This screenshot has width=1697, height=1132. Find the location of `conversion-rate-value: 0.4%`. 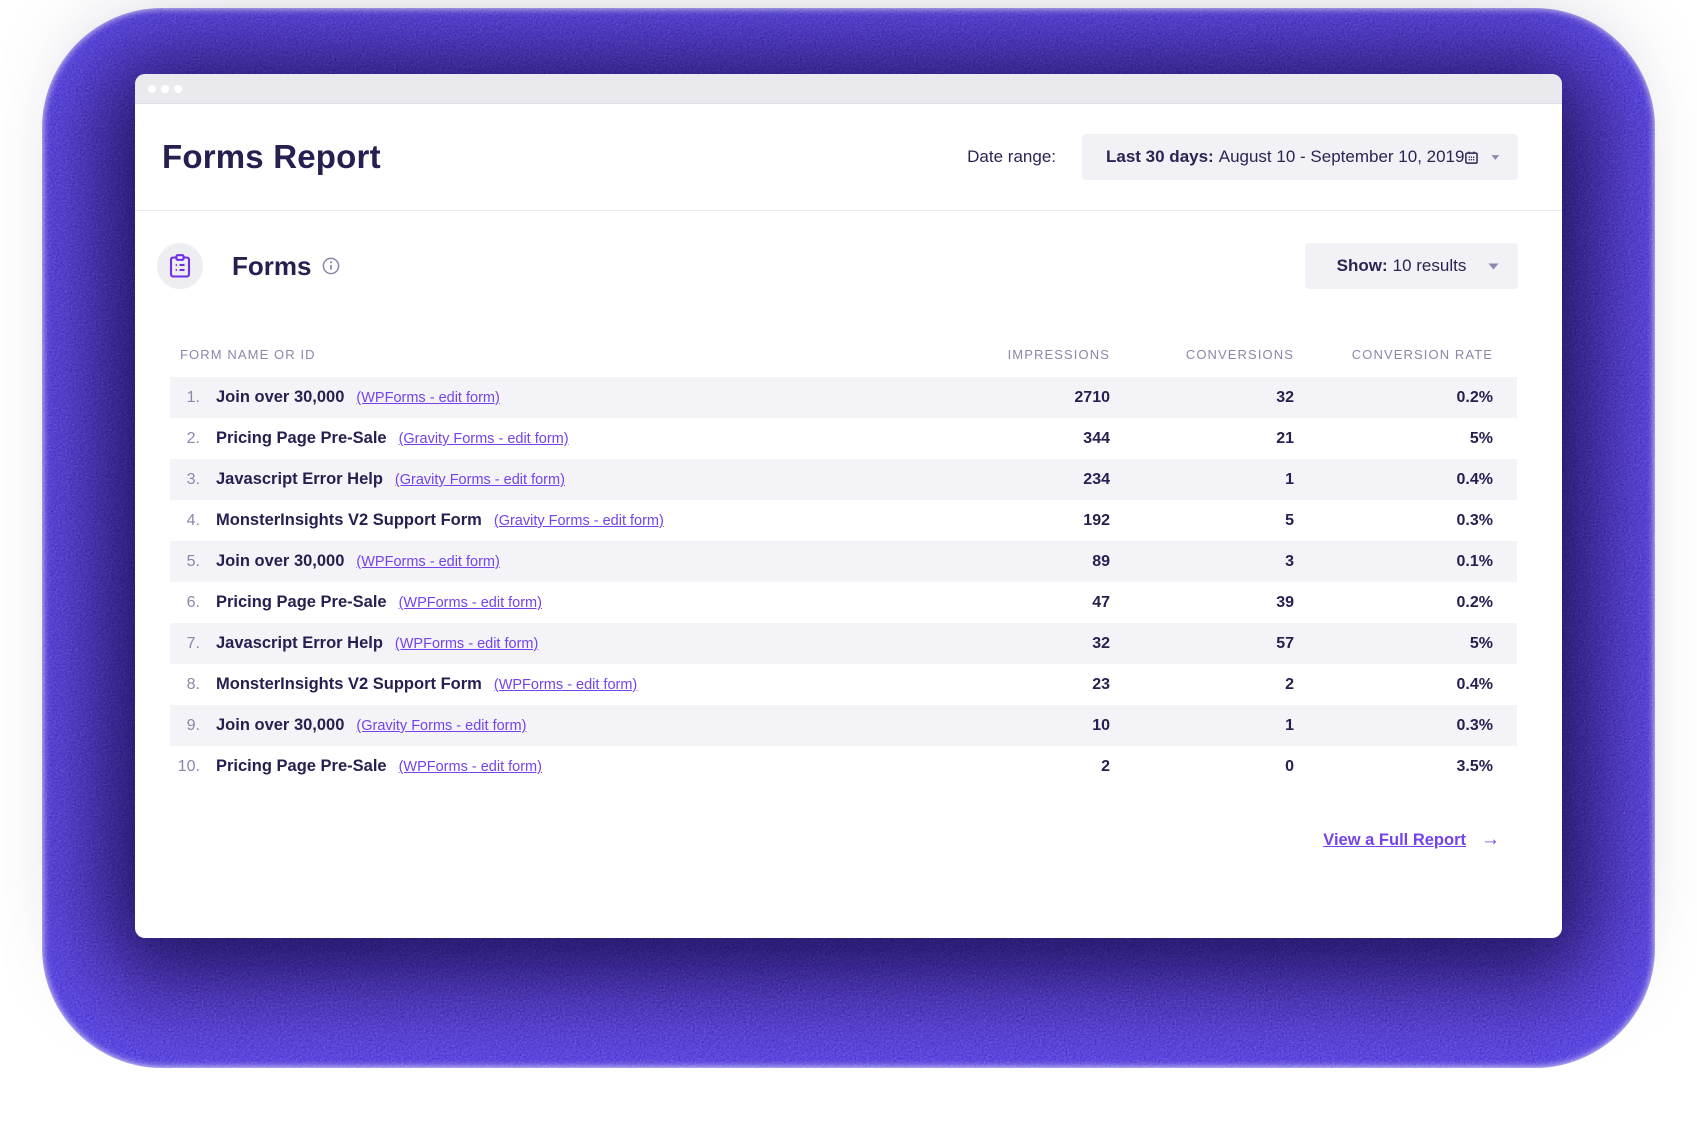

conversion-rate-value: 0.4% is located at coordinates (1474, 479).